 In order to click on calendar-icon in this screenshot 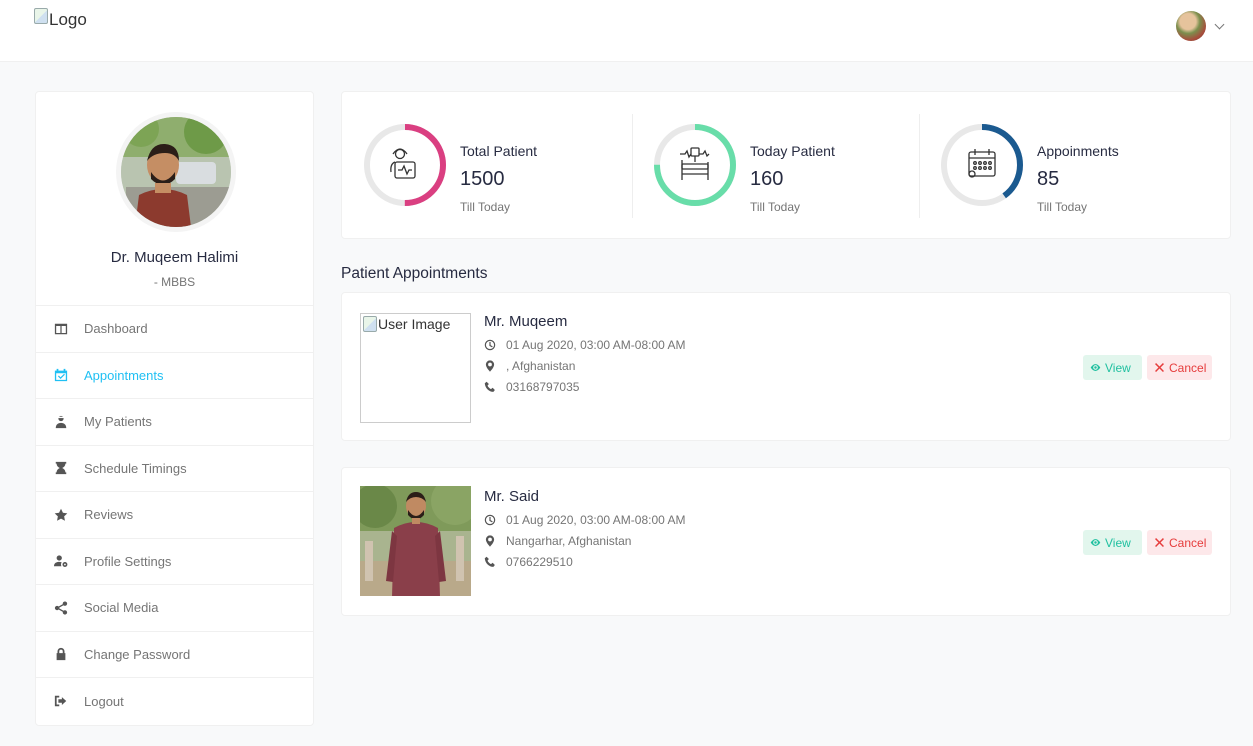, I will do `click(982, 163)`.